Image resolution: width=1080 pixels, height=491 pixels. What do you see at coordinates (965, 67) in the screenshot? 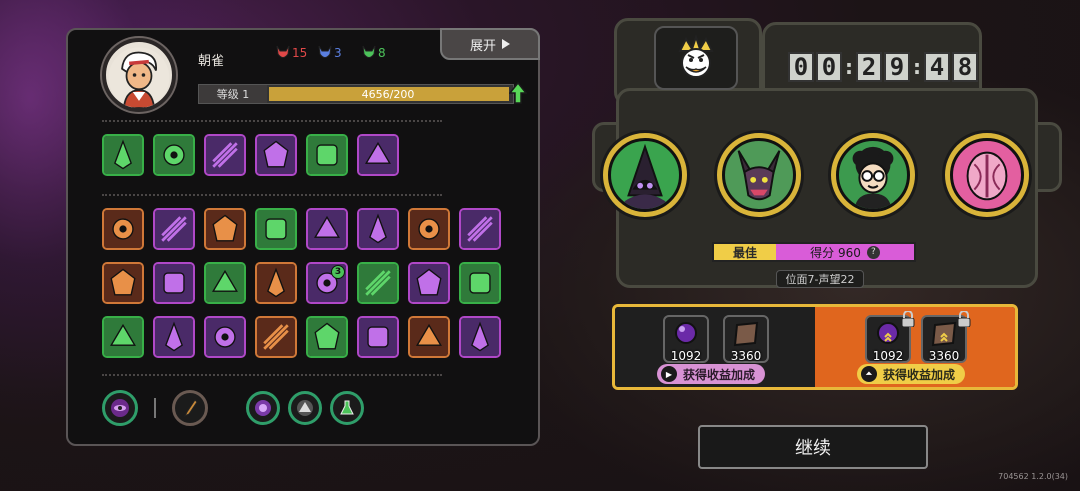
I see `timer-digit: 8` at bounding box center [965, 67].